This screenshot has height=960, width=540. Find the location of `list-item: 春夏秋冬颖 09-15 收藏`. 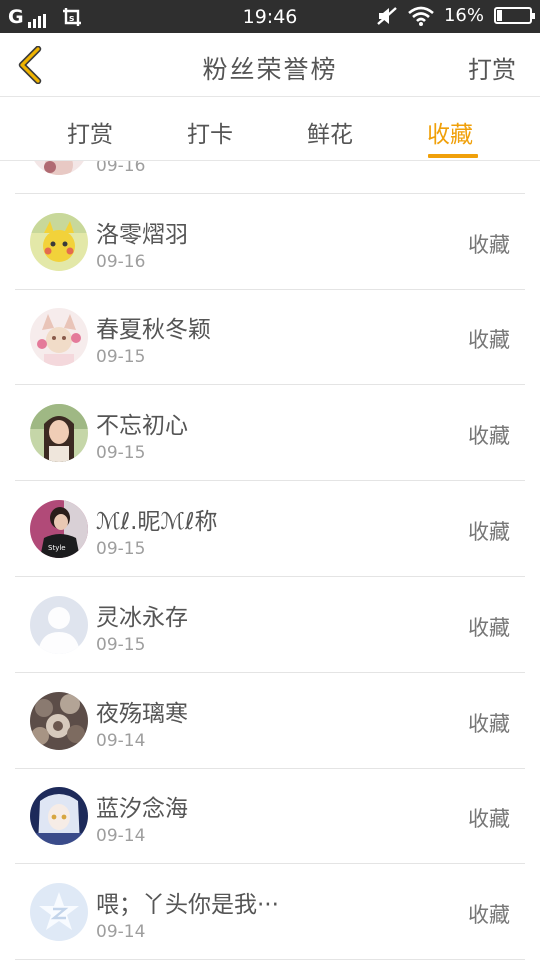

list-item: 春夏秋冬颖 09-15 收藏 is located at coordinates (270, 337).